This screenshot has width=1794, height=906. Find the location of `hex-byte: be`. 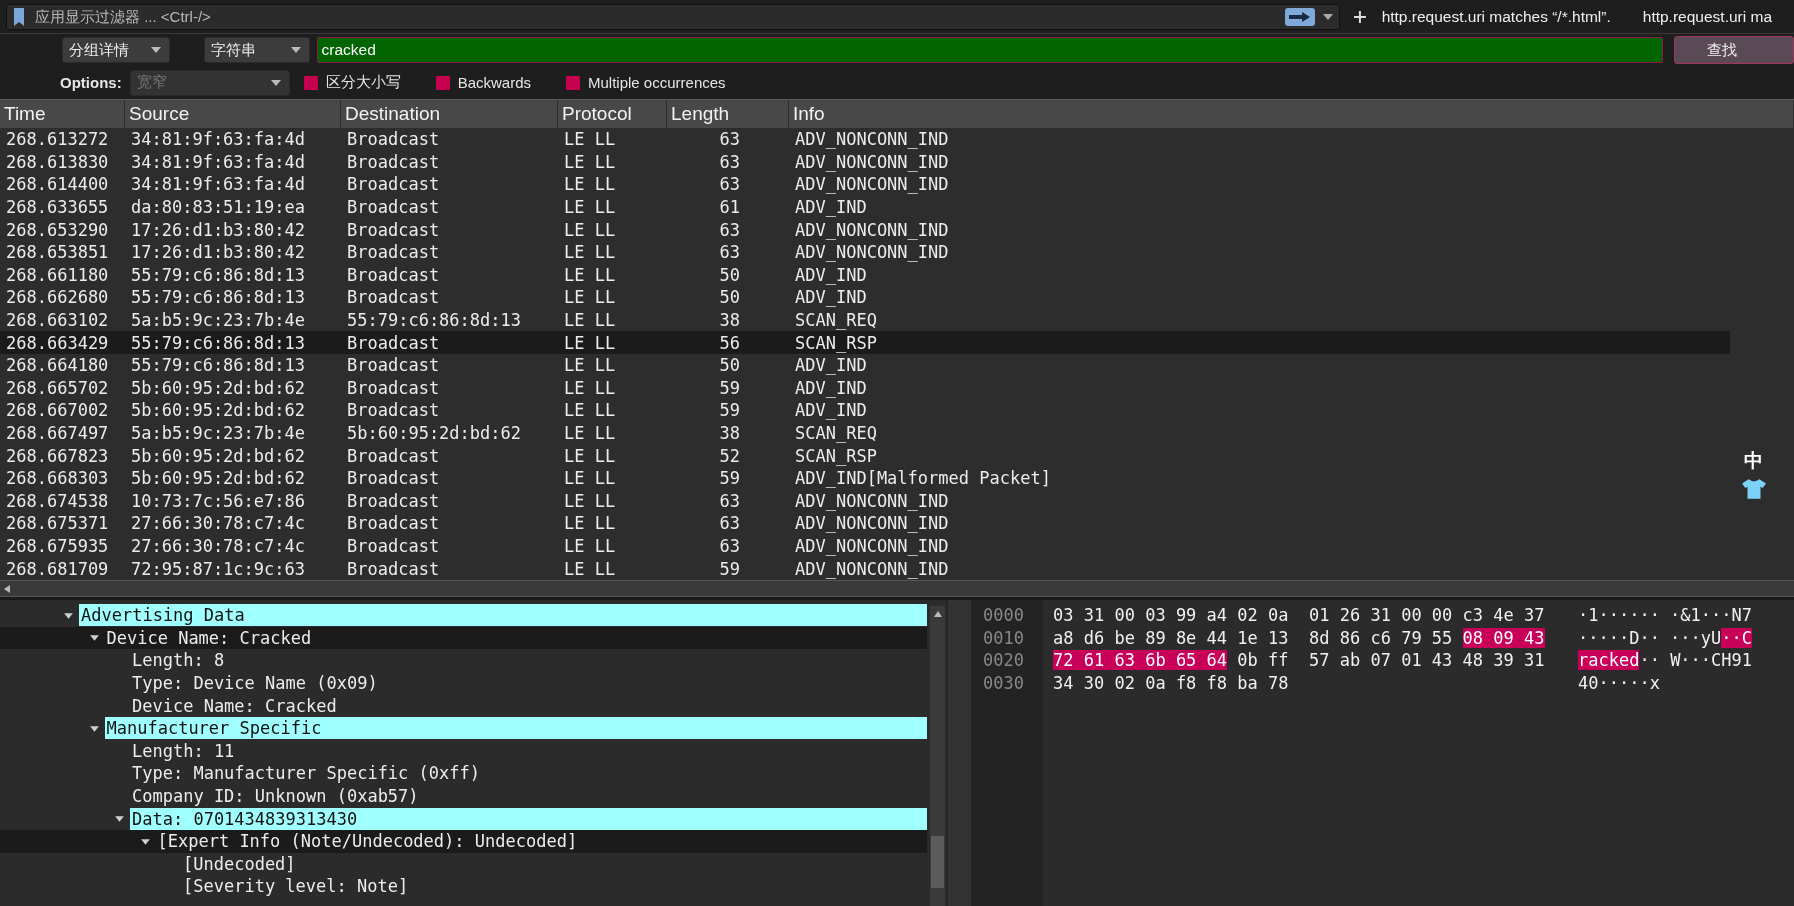

hex-byte: be is located at coordinates (1124, 637).